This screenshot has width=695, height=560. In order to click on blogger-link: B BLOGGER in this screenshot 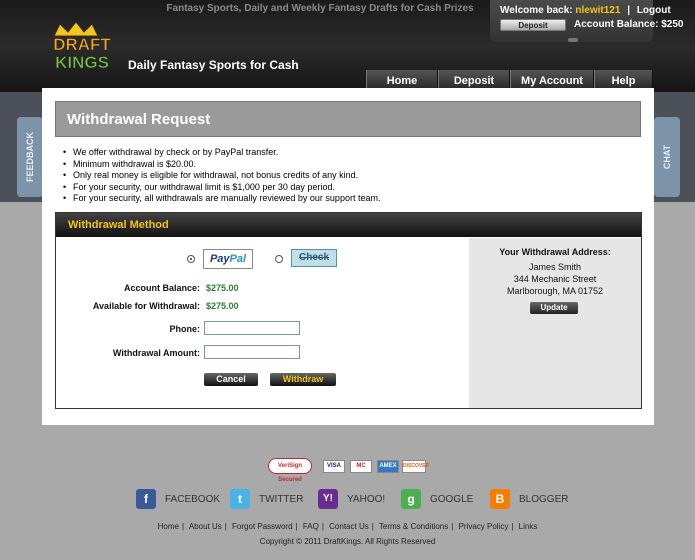, I will do `click(529, 499)`.